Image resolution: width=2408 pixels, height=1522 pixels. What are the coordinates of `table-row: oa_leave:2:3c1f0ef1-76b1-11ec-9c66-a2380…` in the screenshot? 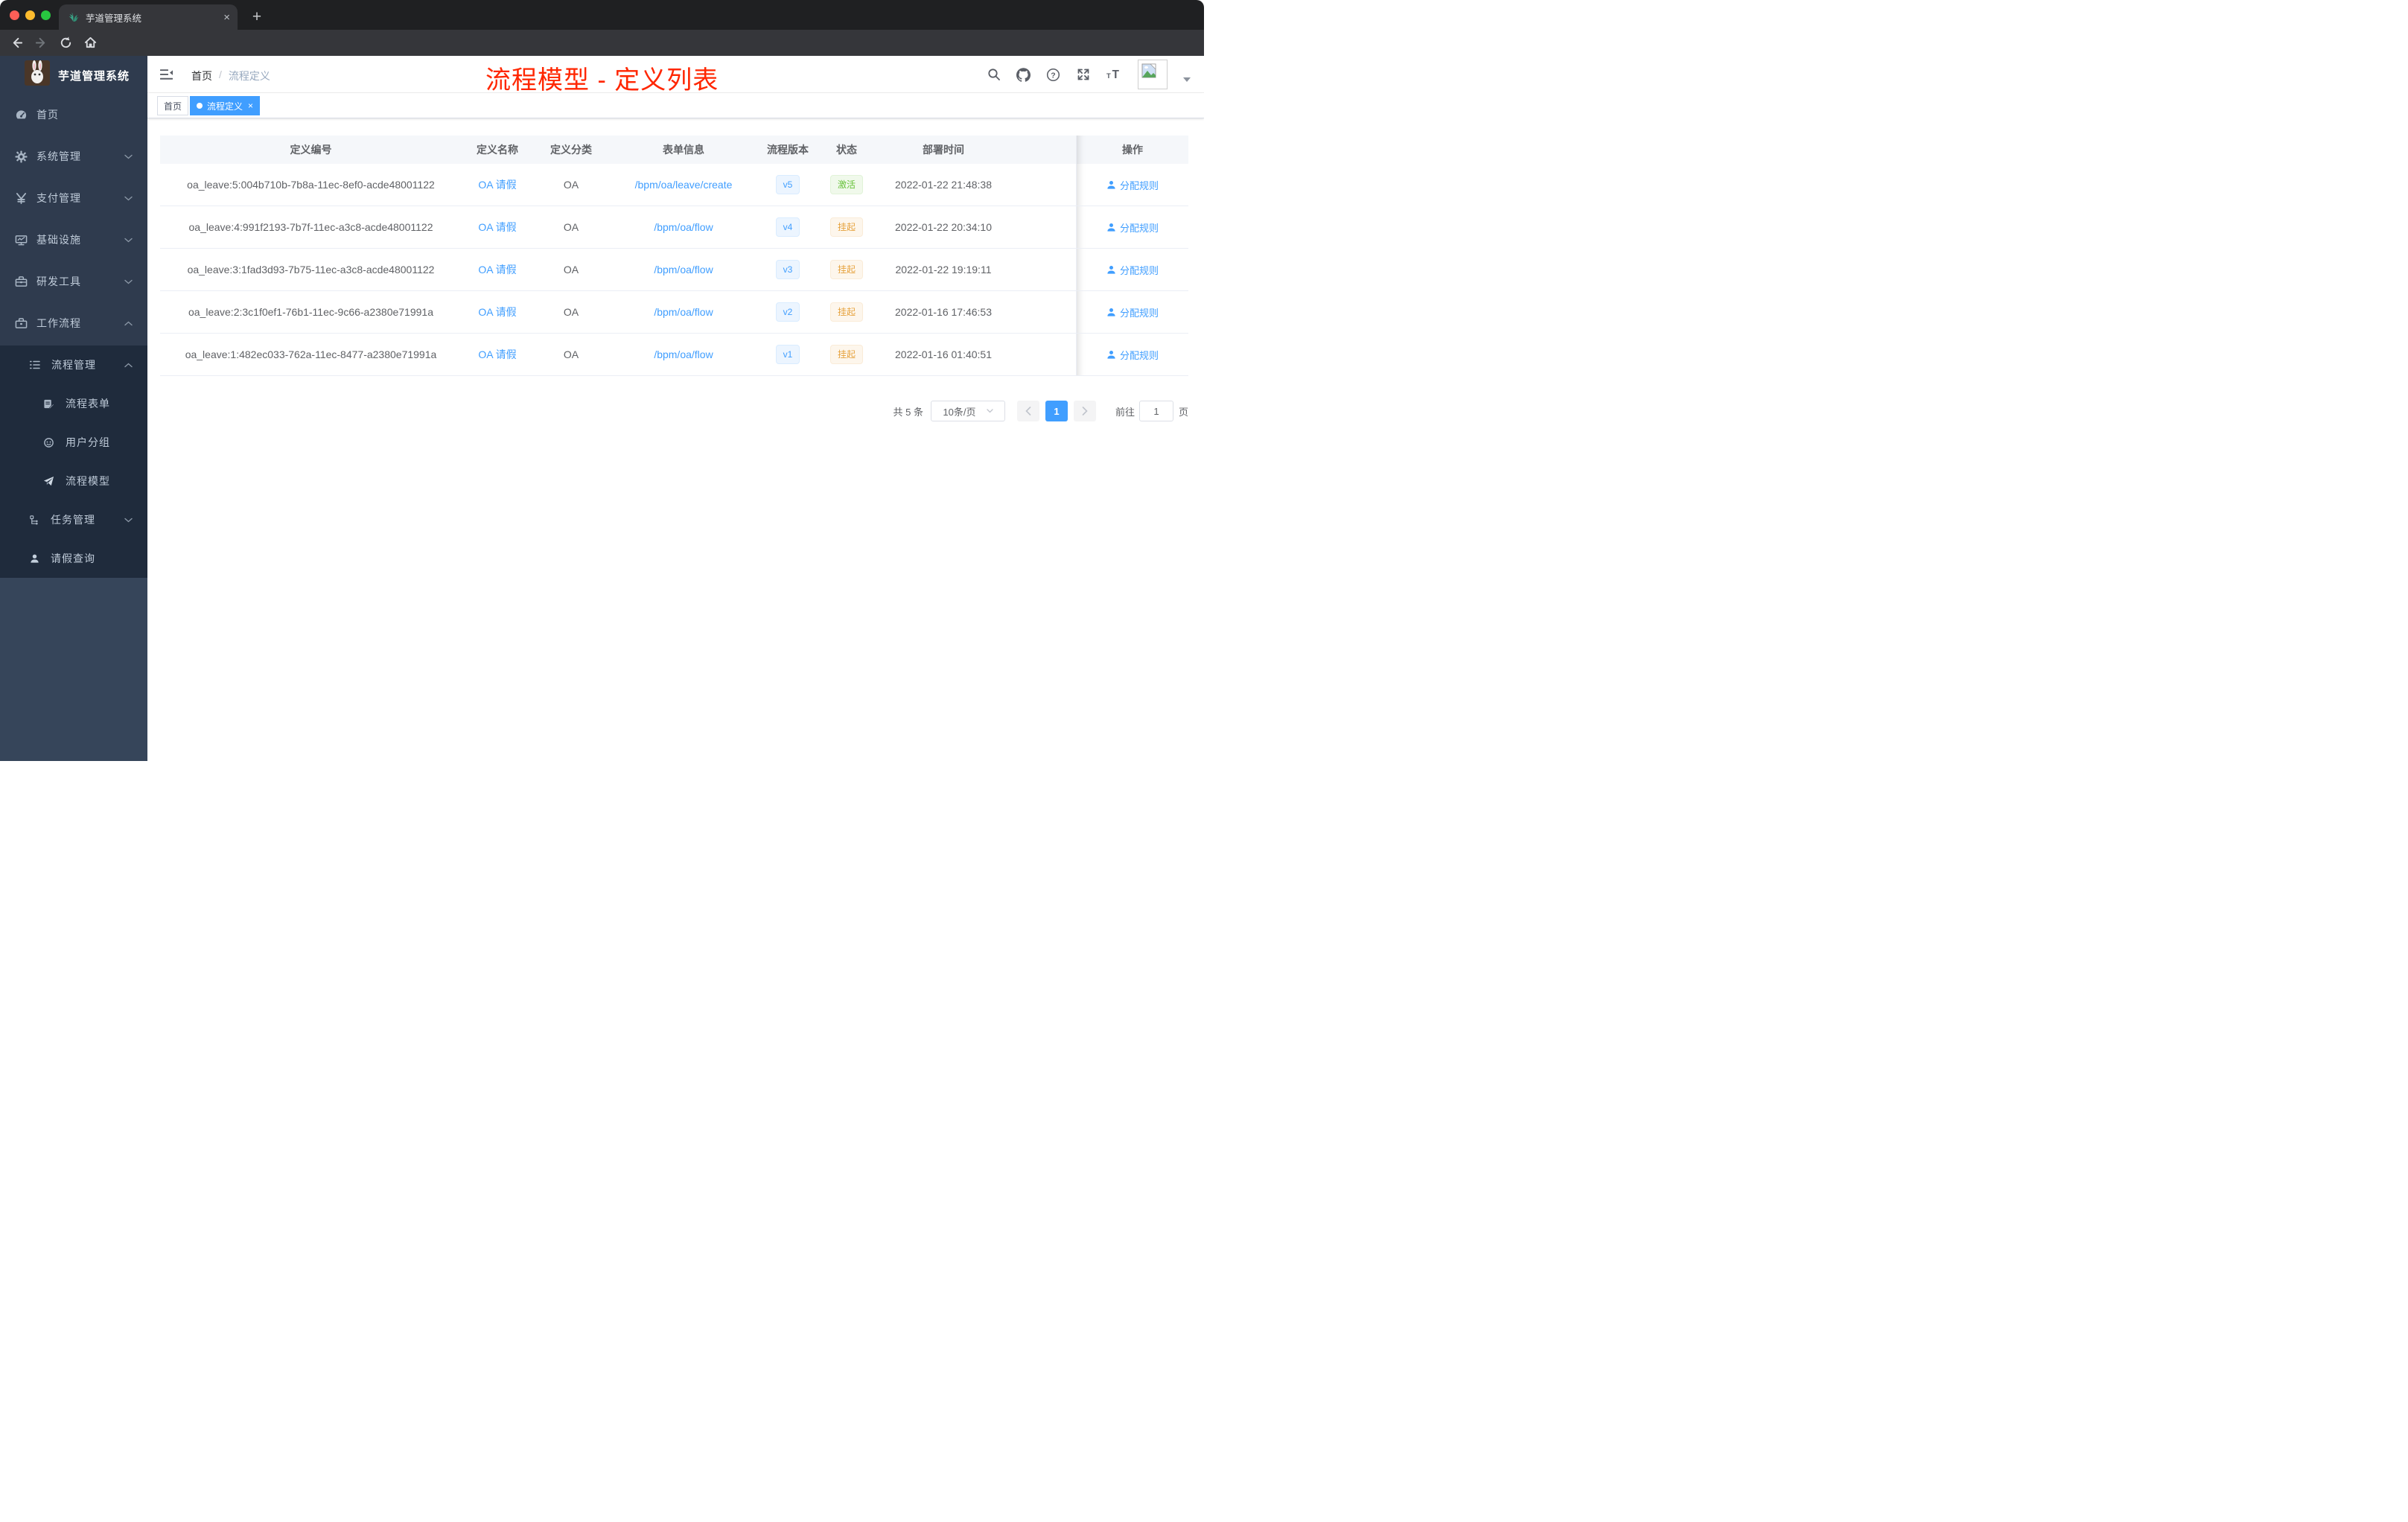 It's located at (674, 312).